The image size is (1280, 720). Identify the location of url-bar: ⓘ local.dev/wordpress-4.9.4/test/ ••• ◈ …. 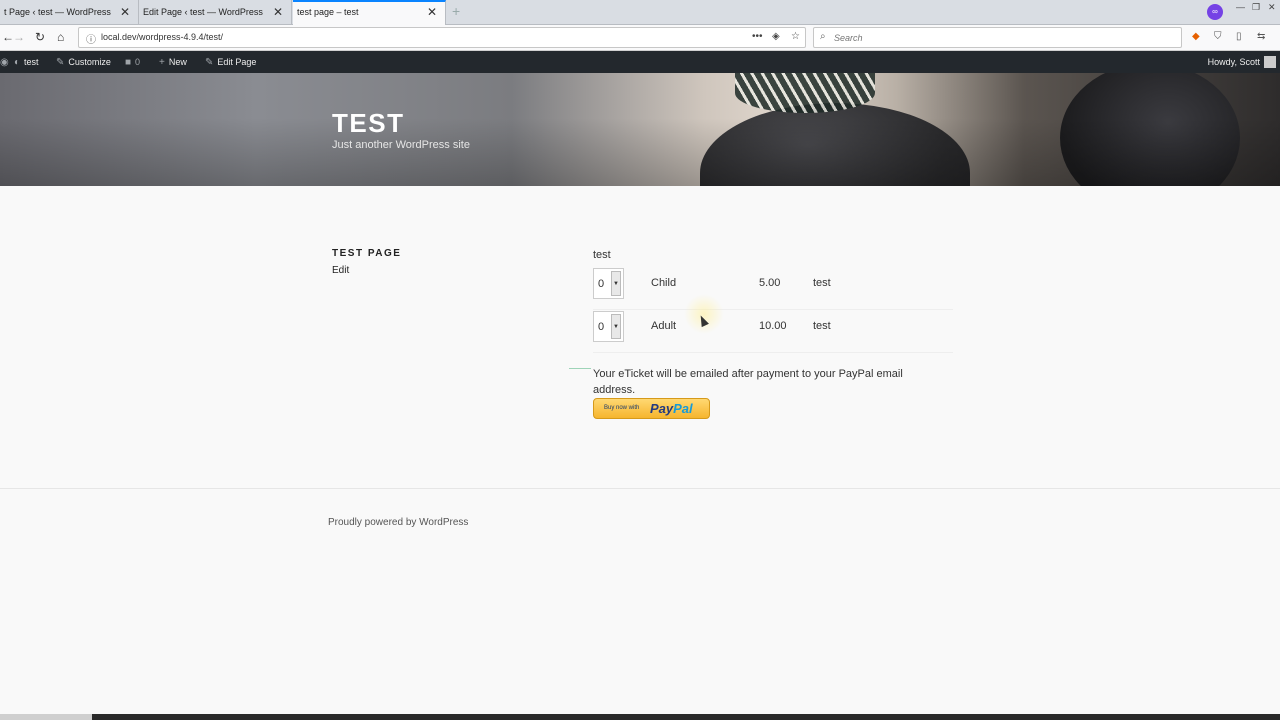
(442, 37).